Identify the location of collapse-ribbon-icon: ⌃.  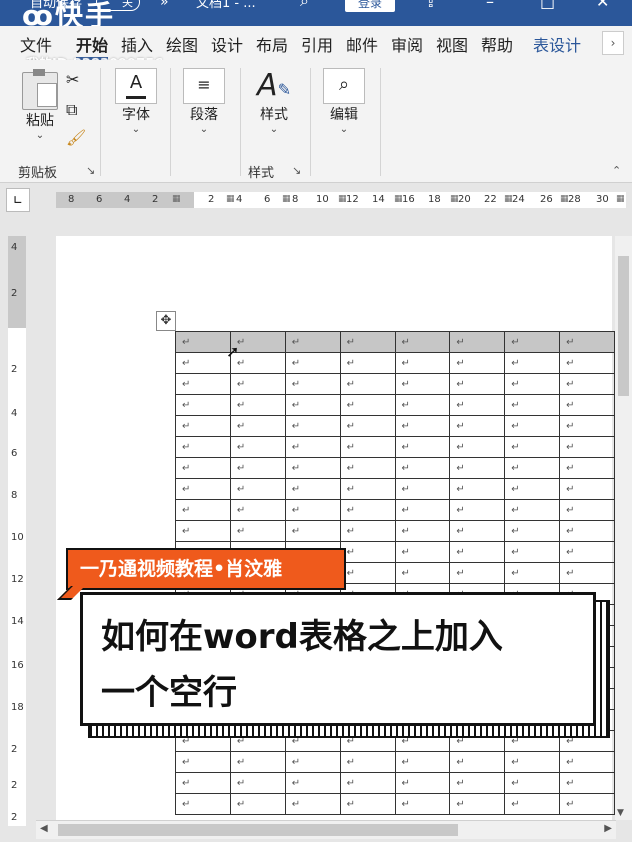
(616, 170).